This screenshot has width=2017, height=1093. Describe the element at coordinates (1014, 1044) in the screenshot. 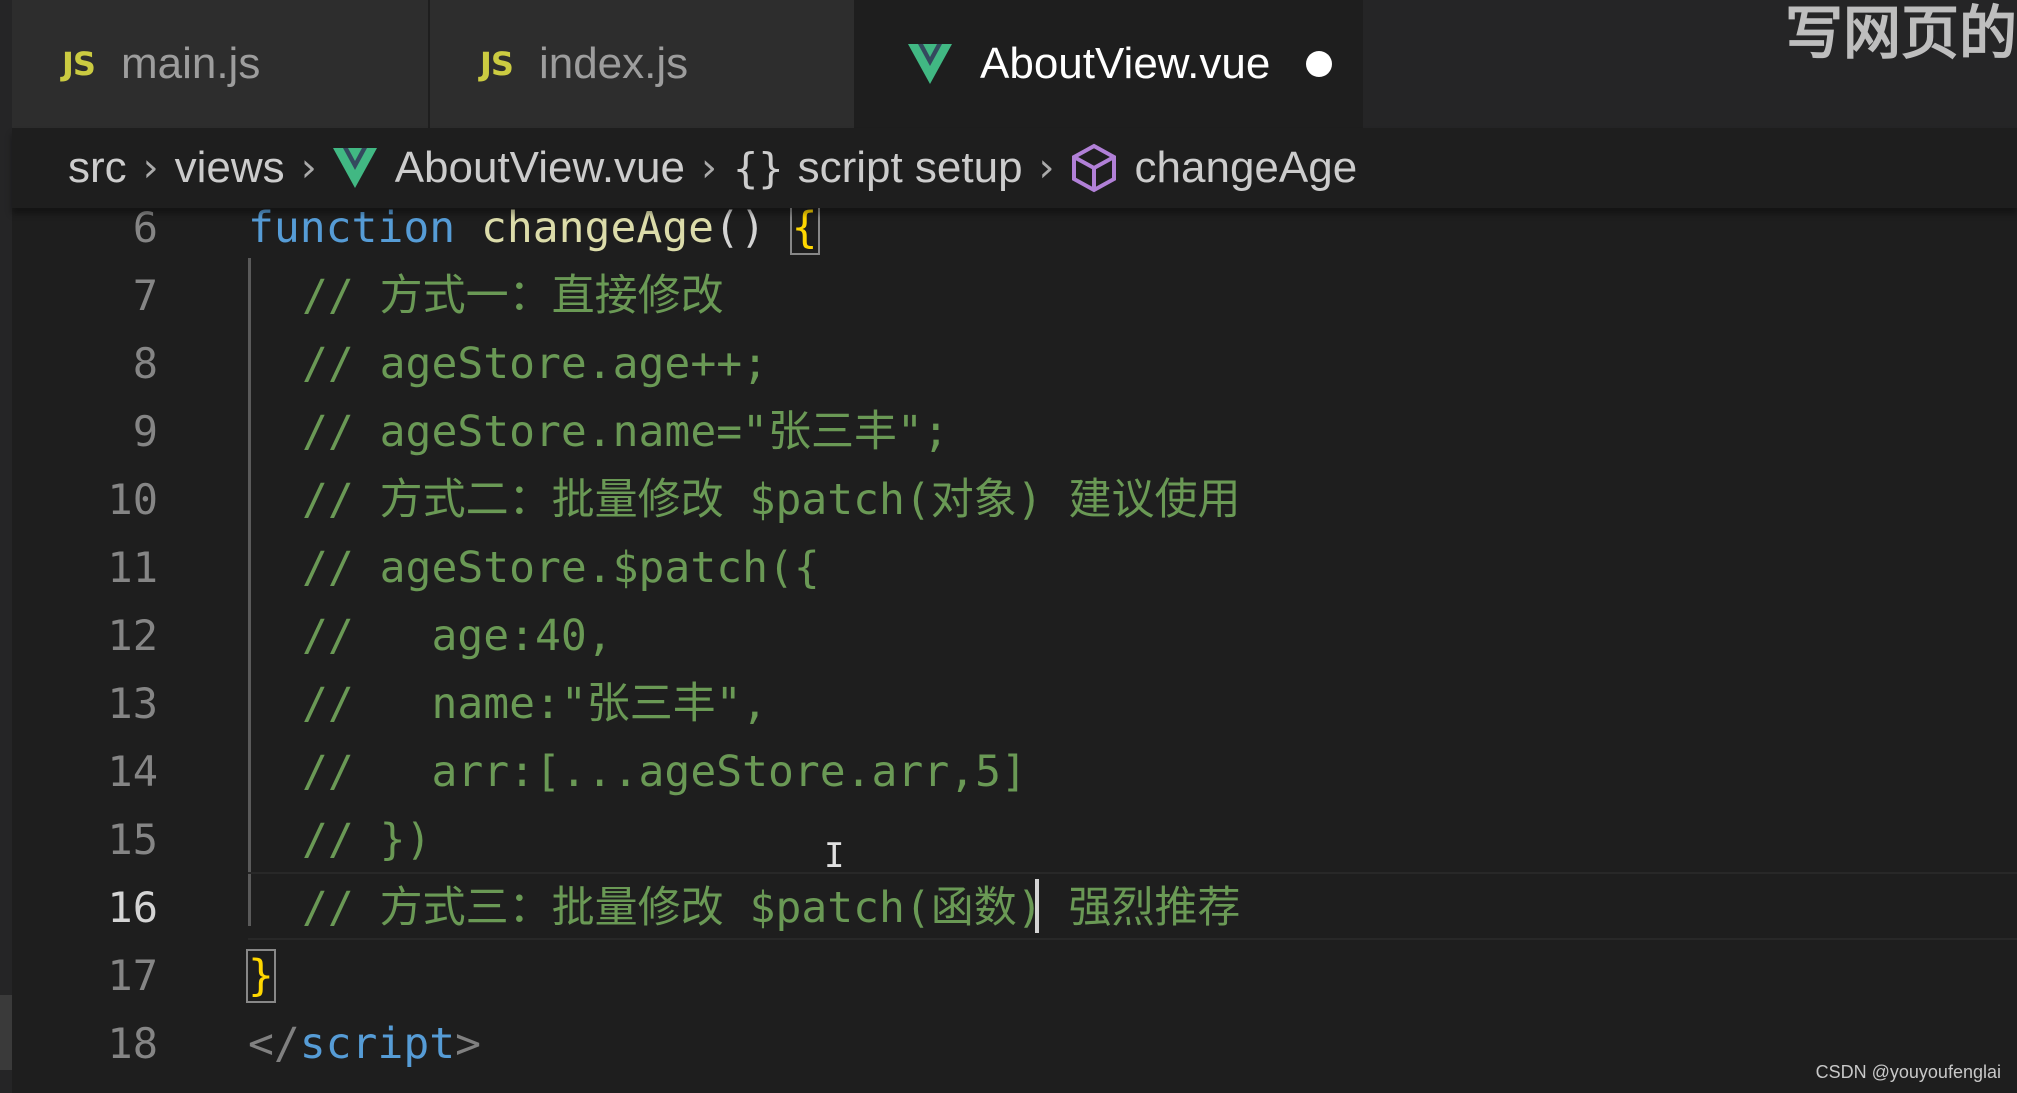

I see `code-line: 18 </script>` at that location.